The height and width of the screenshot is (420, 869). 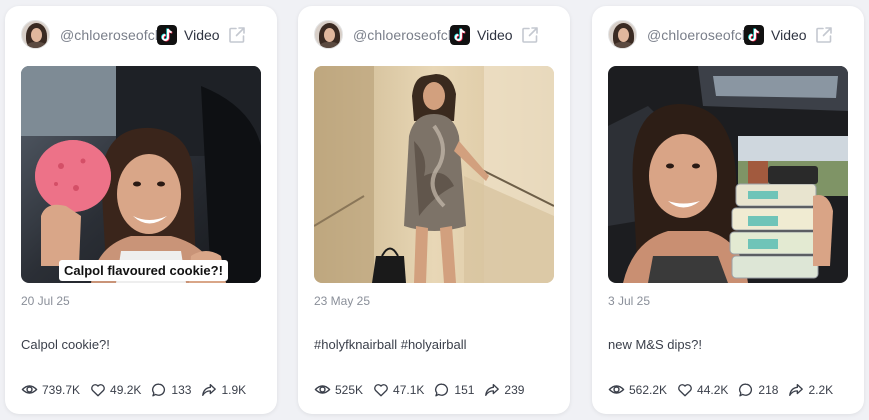 I want to click on post-date: 3 Jul 25, so click(x=629, y=301).